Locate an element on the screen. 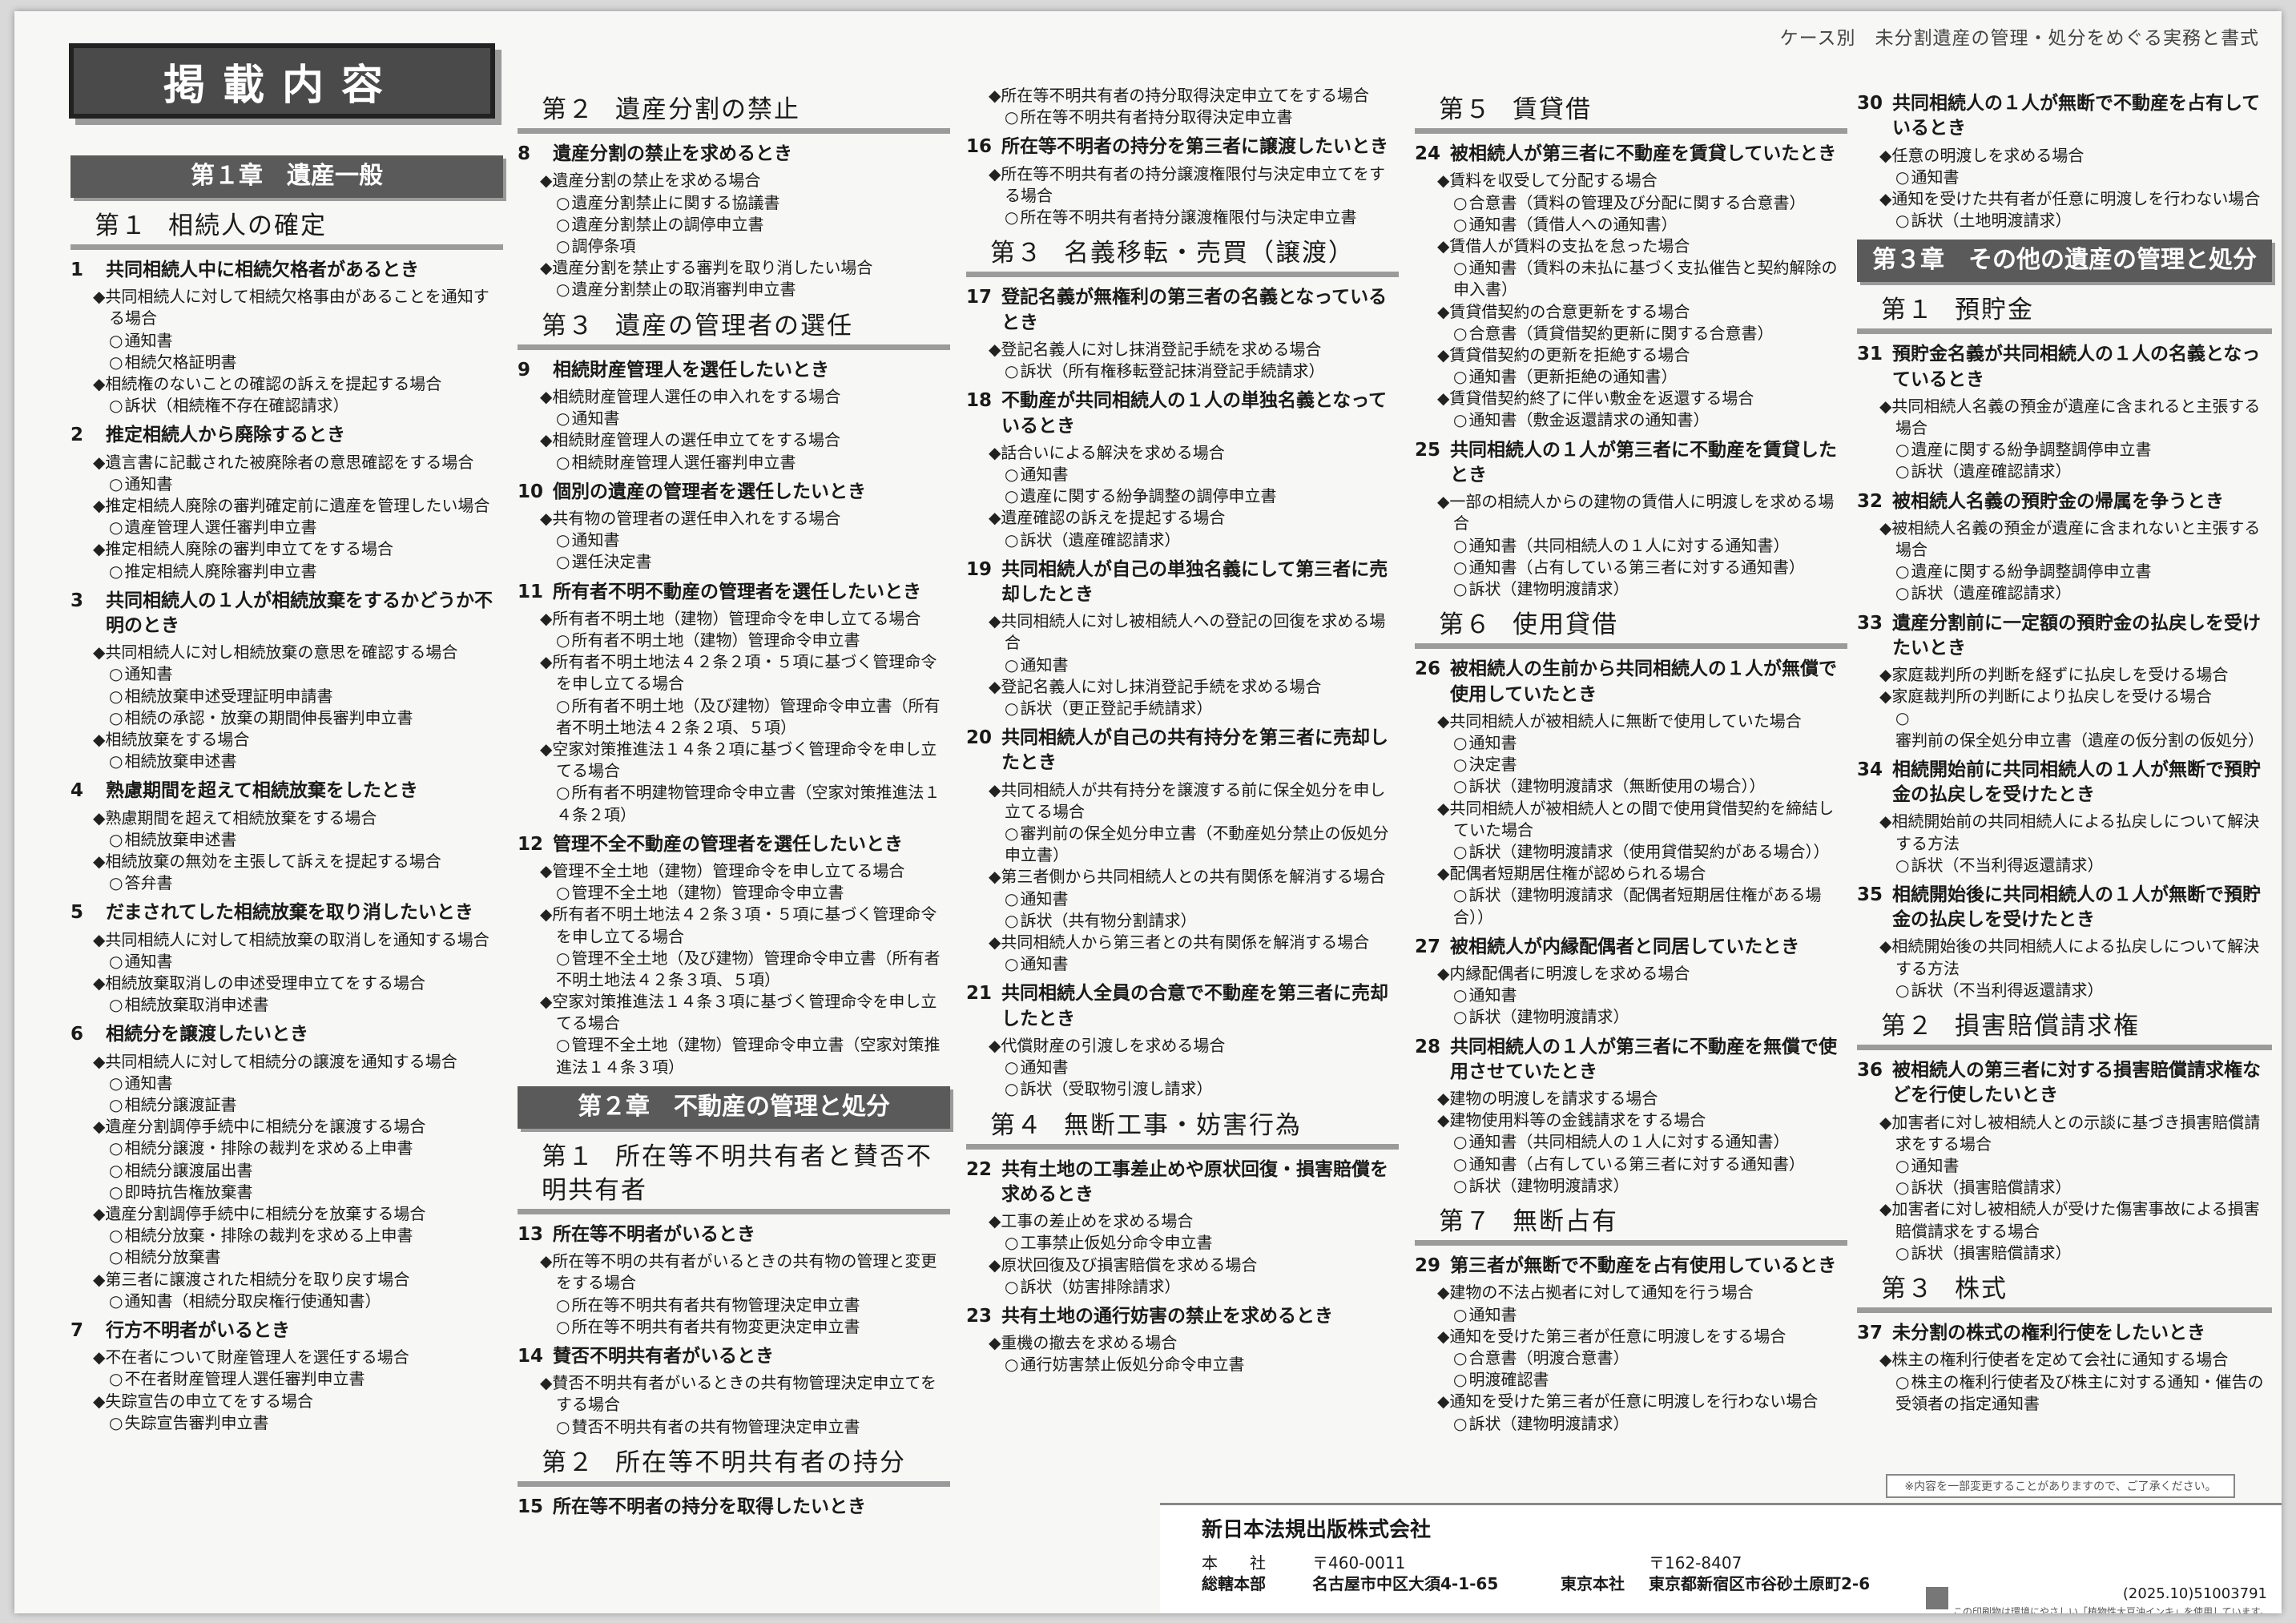 This screenshot has width=2296, height=1623. document-name: 相続財産管理人選任審判申立書 is located at coordinates (683, 462).